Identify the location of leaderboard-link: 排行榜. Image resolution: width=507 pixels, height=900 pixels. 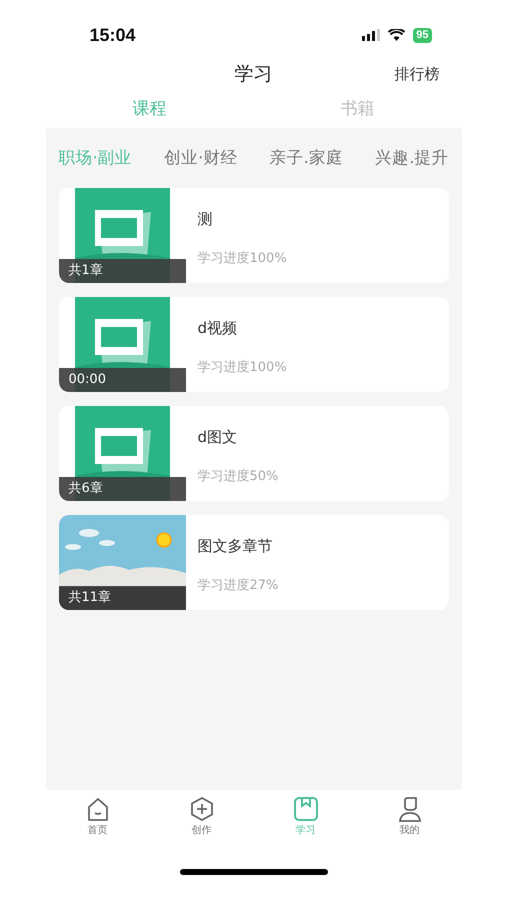
(417, 74).